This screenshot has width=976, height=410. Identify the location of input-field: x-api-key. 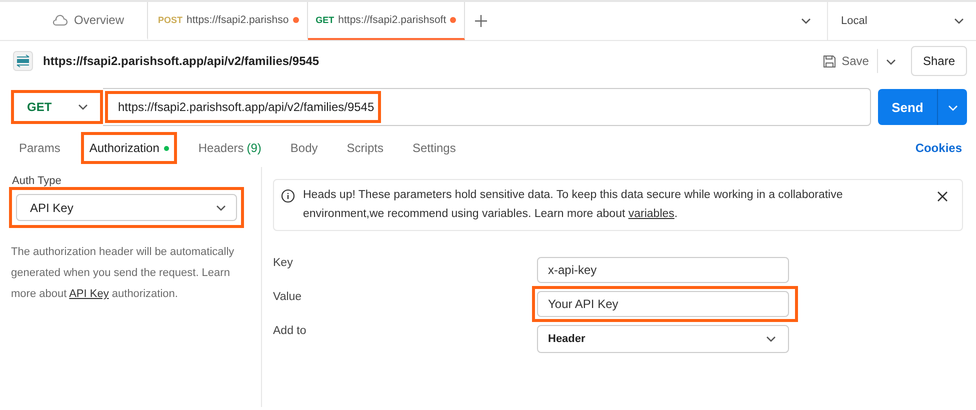
(663, 270).